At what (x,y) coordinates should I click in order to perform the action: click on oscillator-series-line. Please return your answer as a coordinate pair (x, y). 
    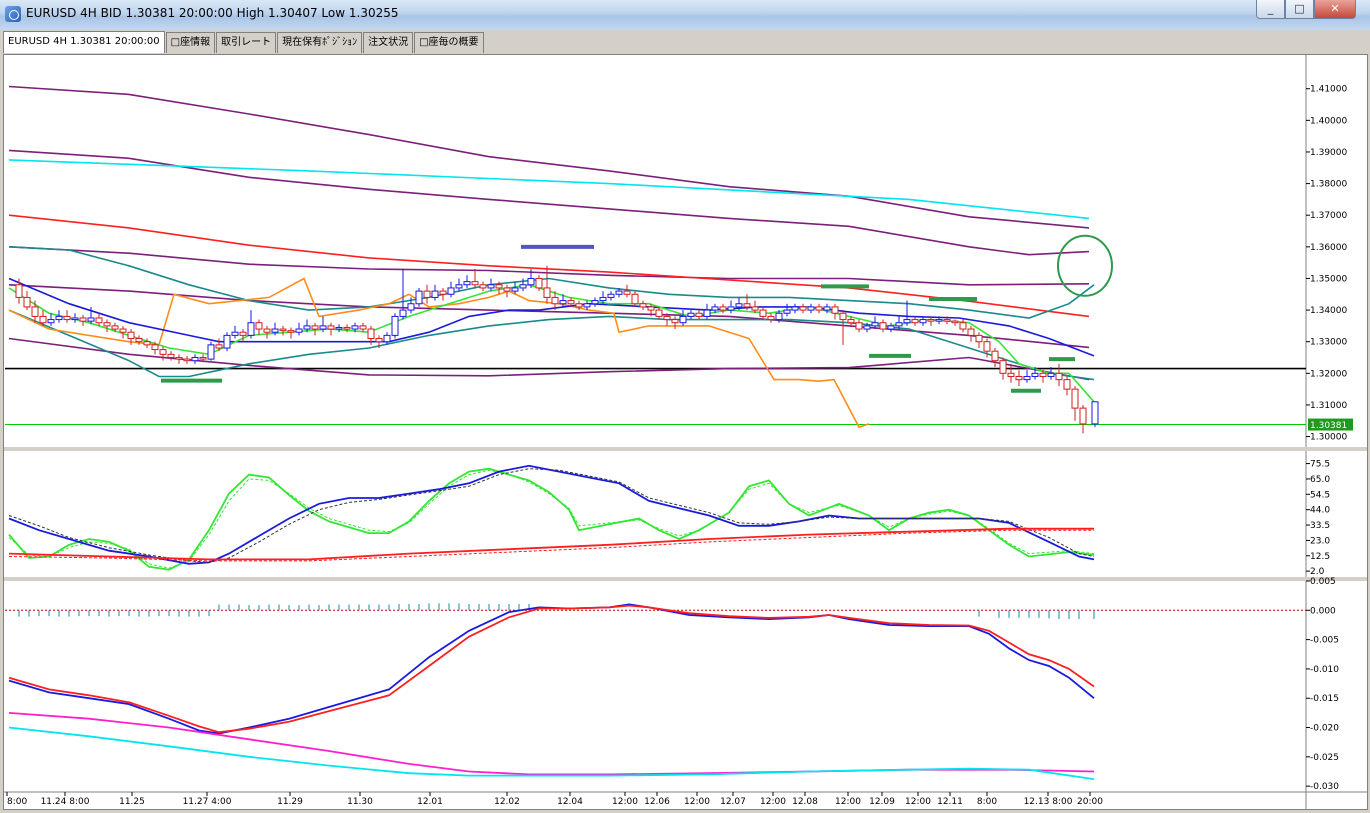
    Looking at the image, I should click on (551, 515).